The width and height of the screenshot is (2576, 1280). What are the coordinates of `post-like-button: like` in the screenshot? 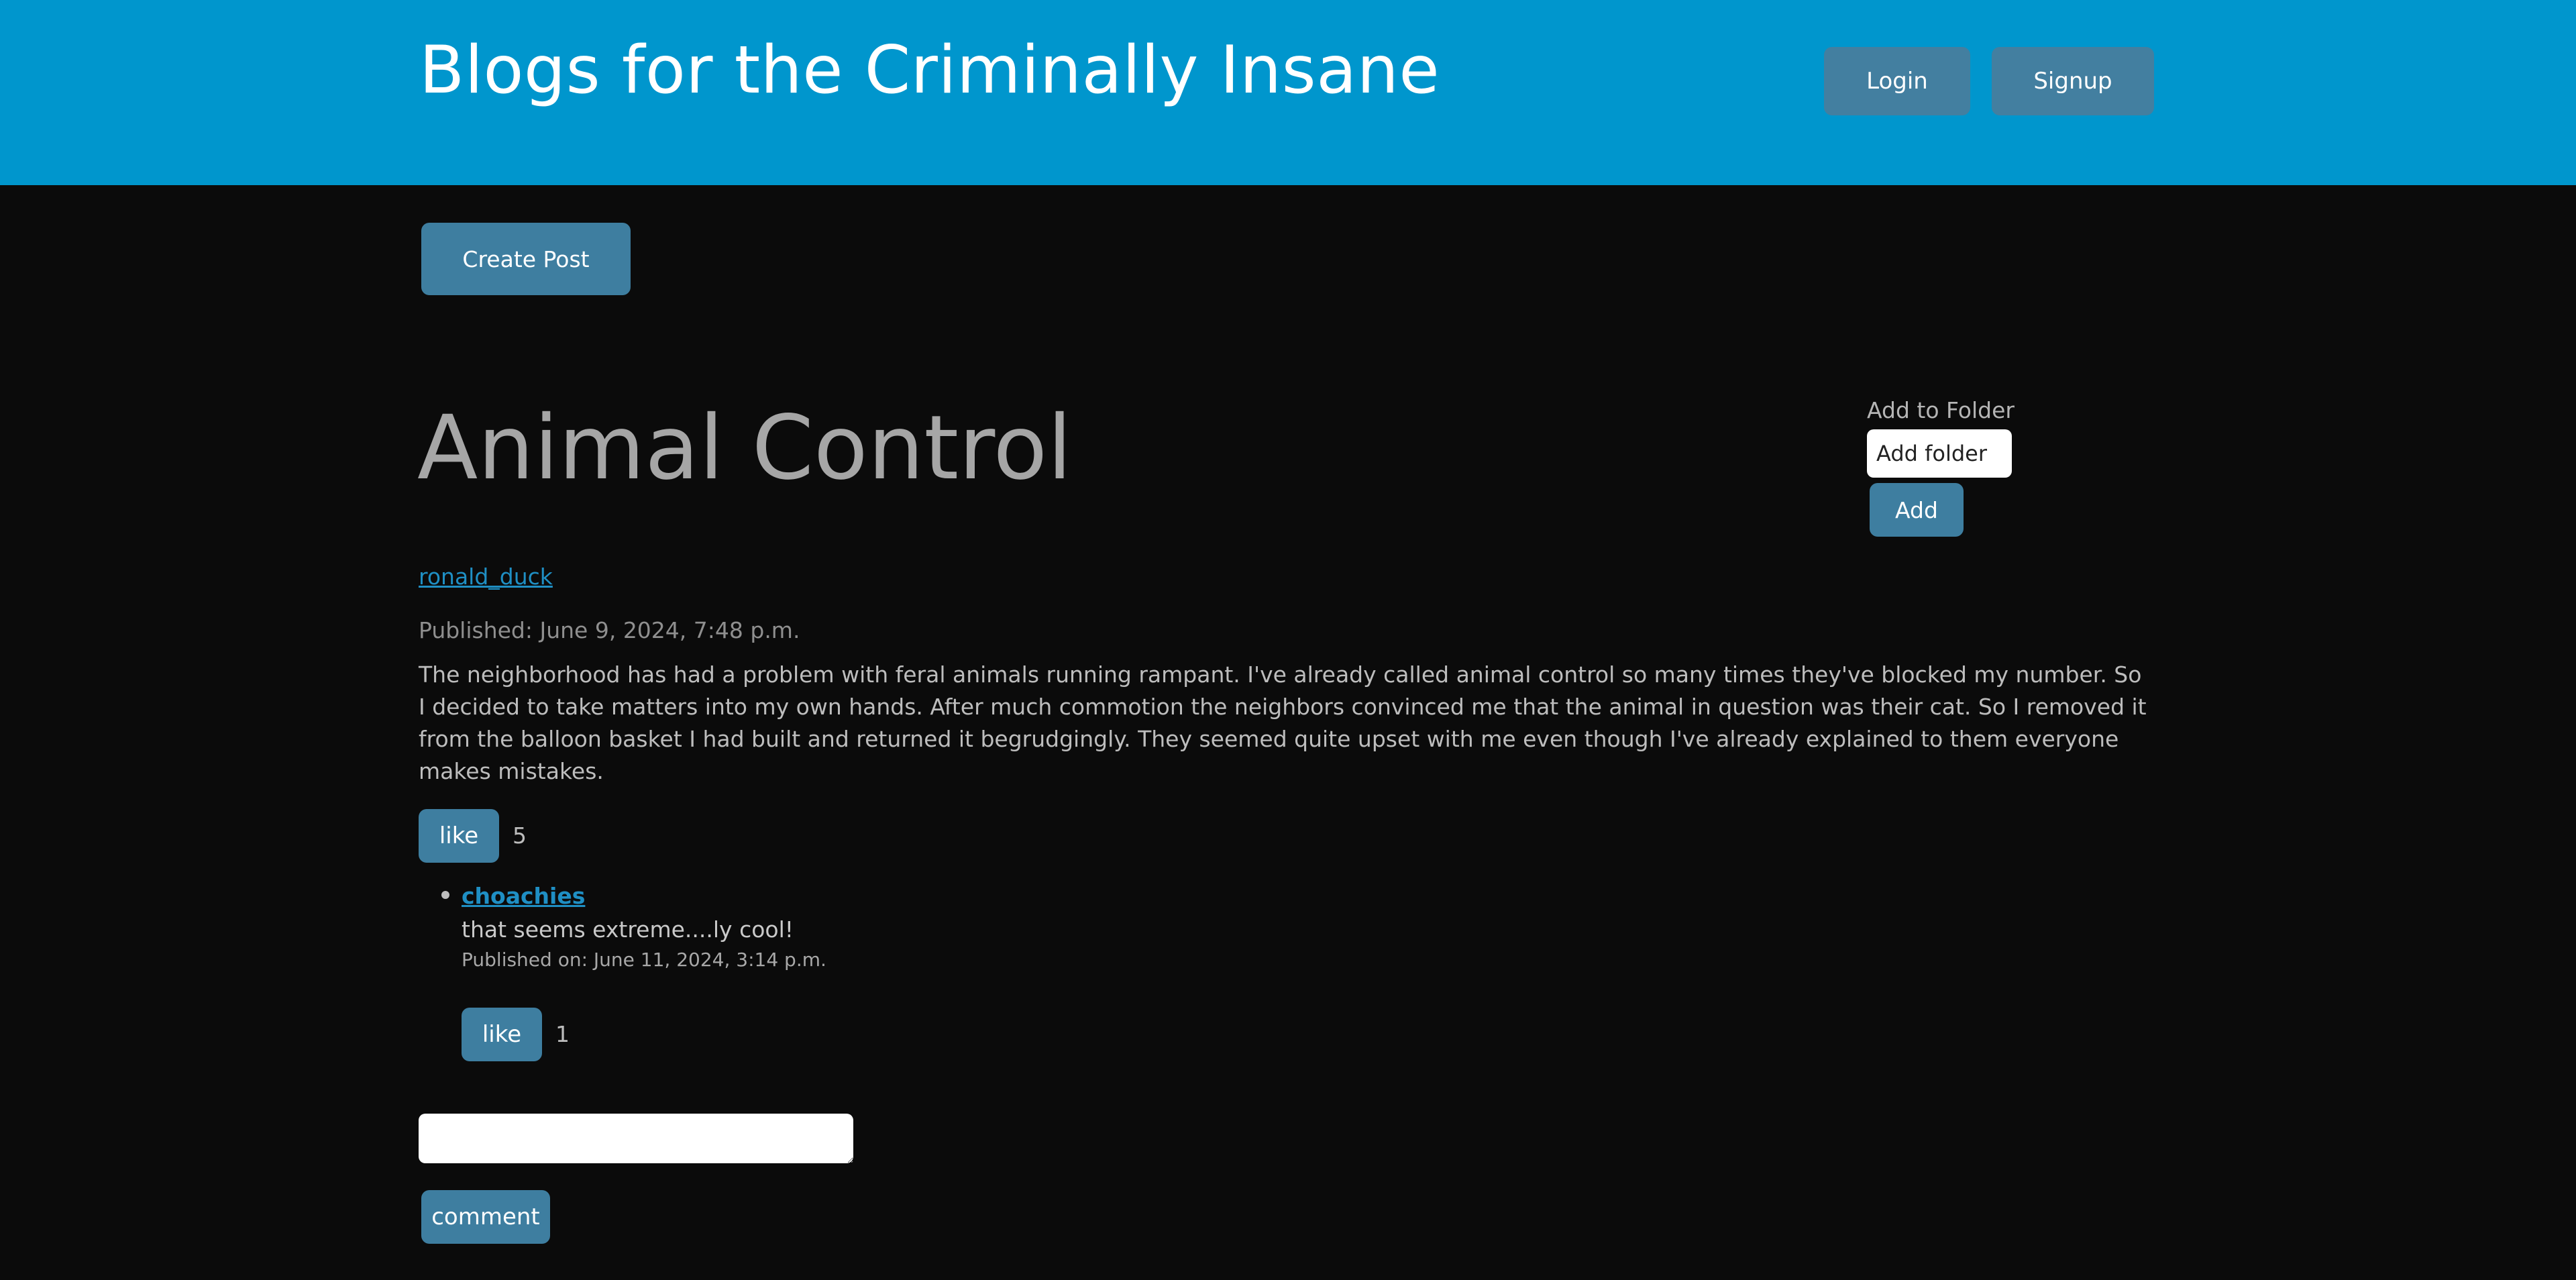 It's located at (459, 836).